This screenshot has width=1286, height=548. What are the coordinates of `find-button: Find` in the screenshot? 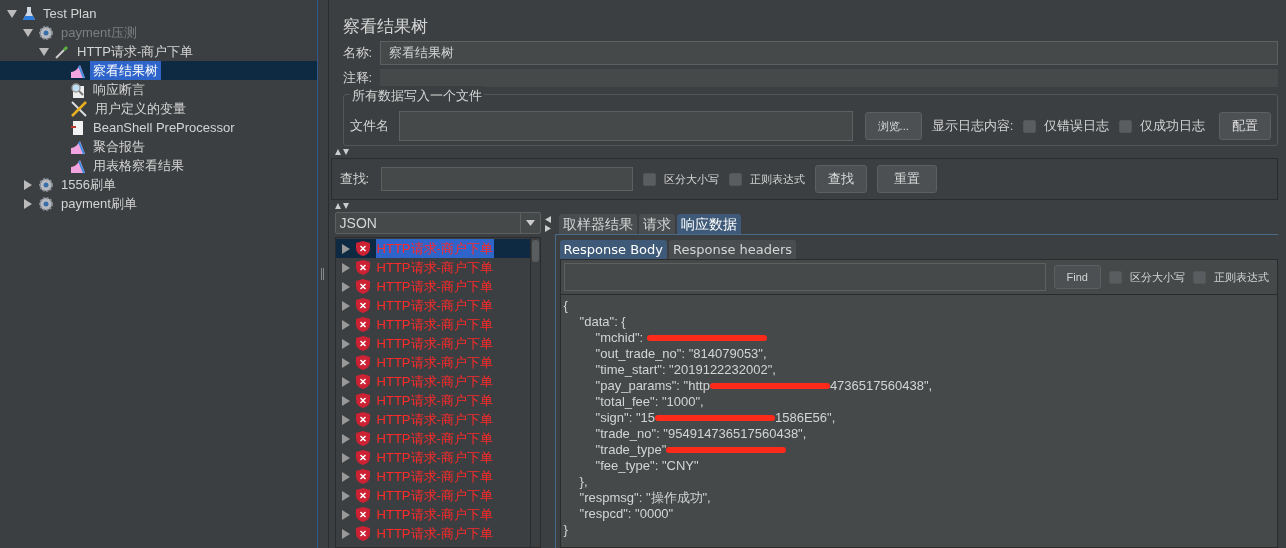 It's located at (1077, 277).